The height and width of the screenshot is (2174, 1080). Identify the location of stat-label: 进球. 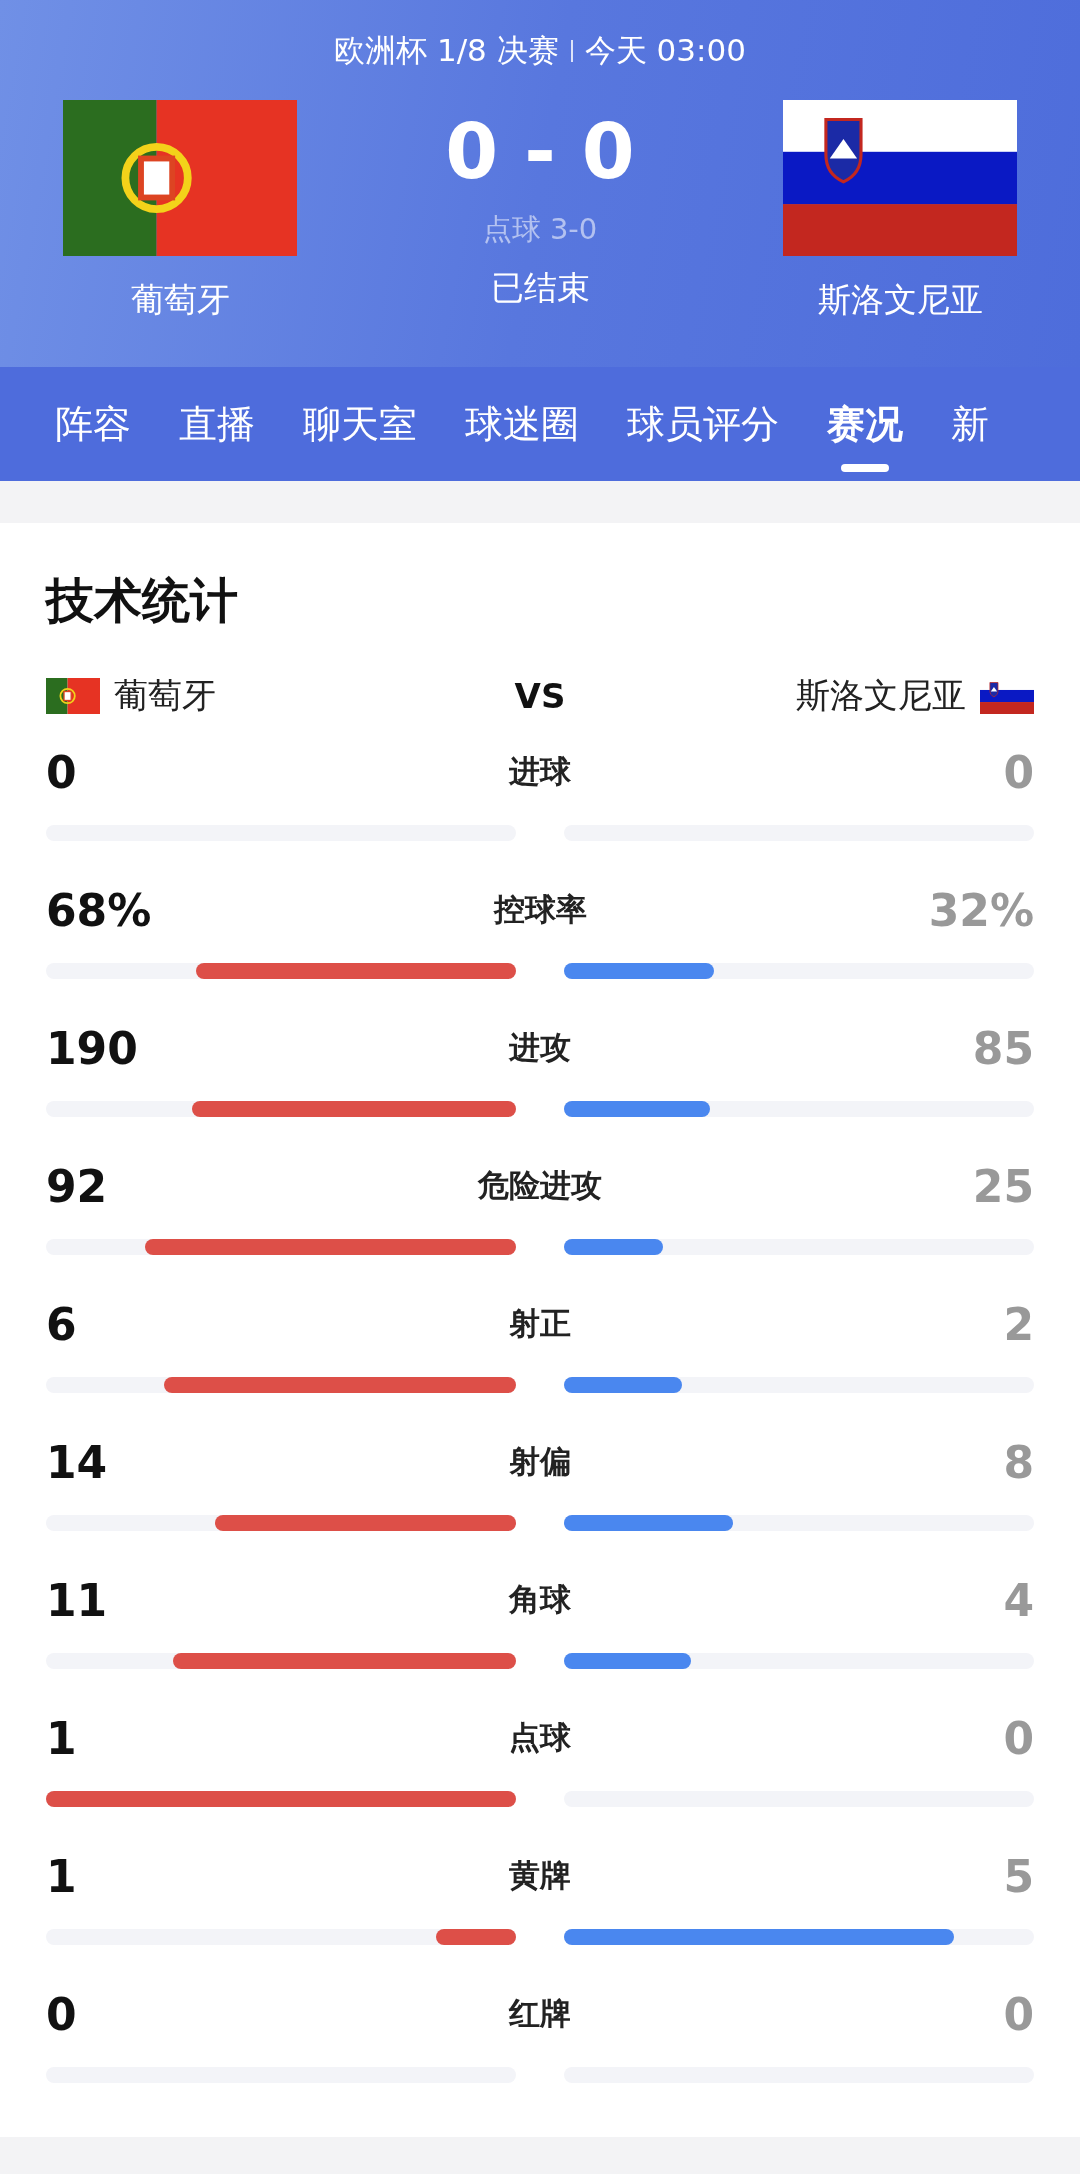
(540, 771).